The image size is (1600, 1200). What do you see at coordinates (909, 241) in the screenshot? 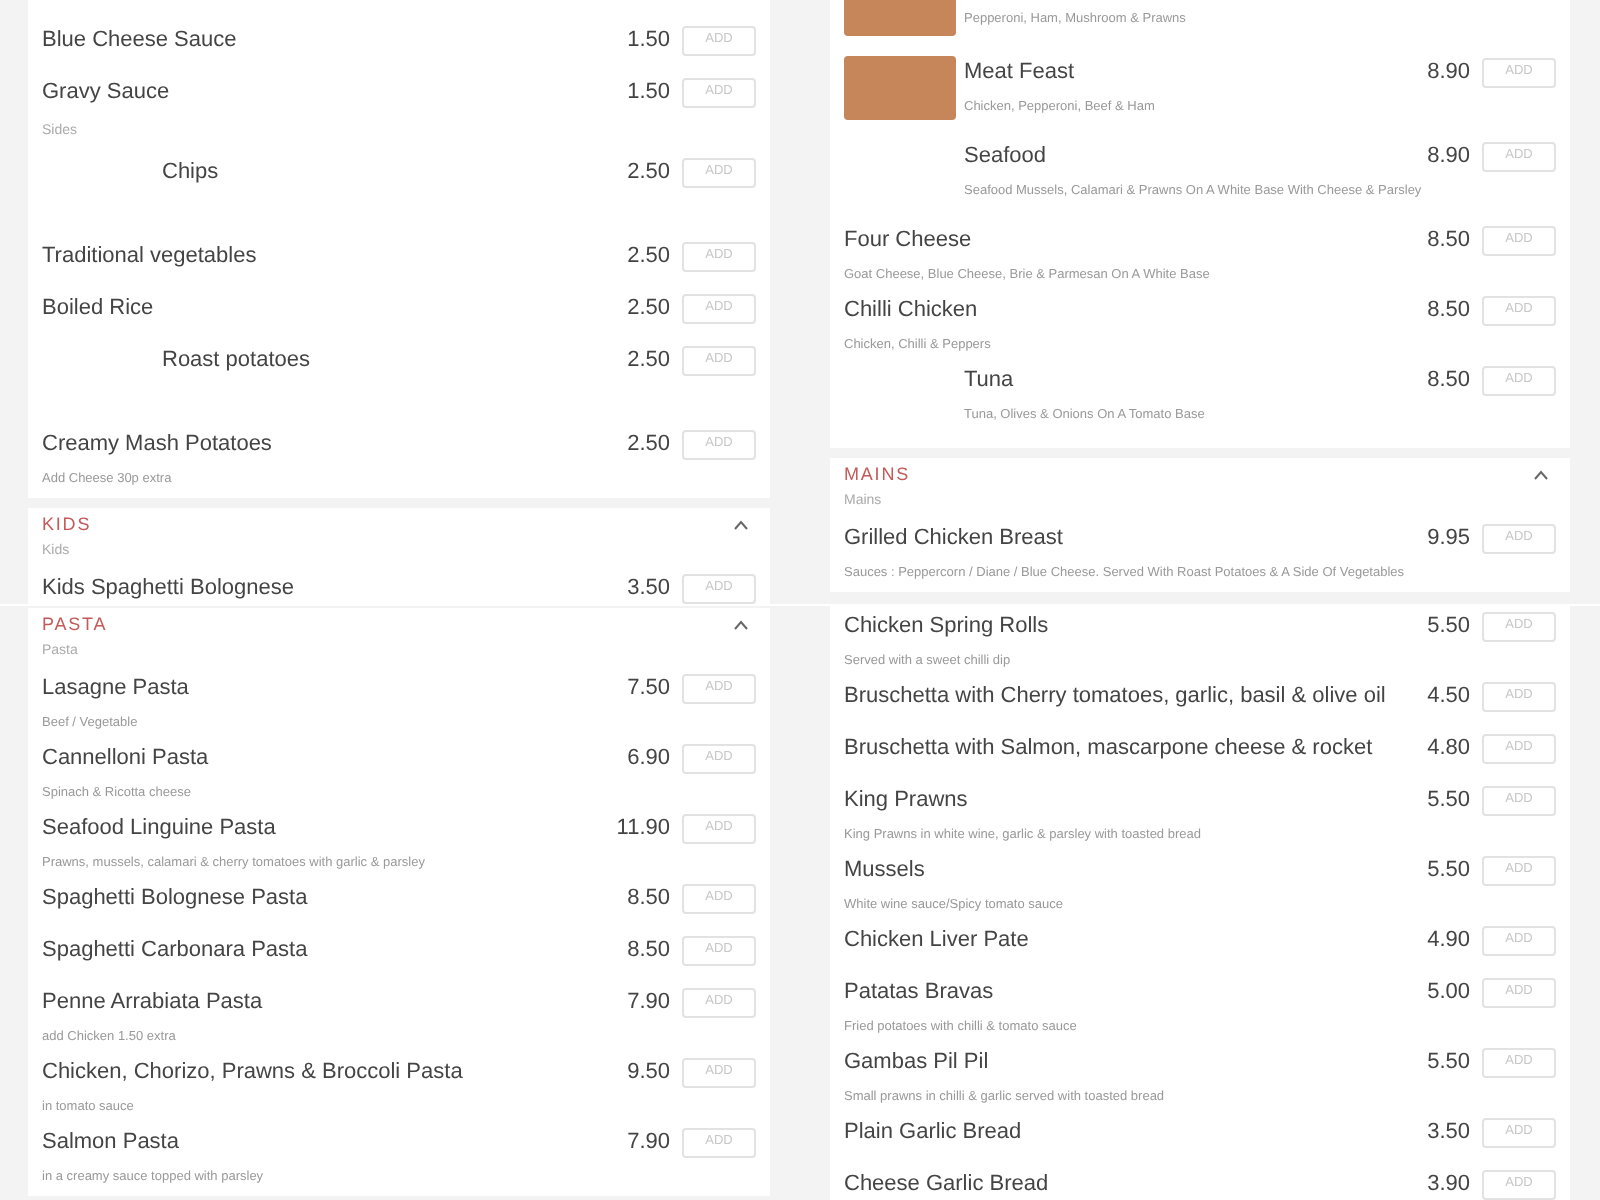
I see `dish-name: Four Cheese` at bounding box center [909, 241].